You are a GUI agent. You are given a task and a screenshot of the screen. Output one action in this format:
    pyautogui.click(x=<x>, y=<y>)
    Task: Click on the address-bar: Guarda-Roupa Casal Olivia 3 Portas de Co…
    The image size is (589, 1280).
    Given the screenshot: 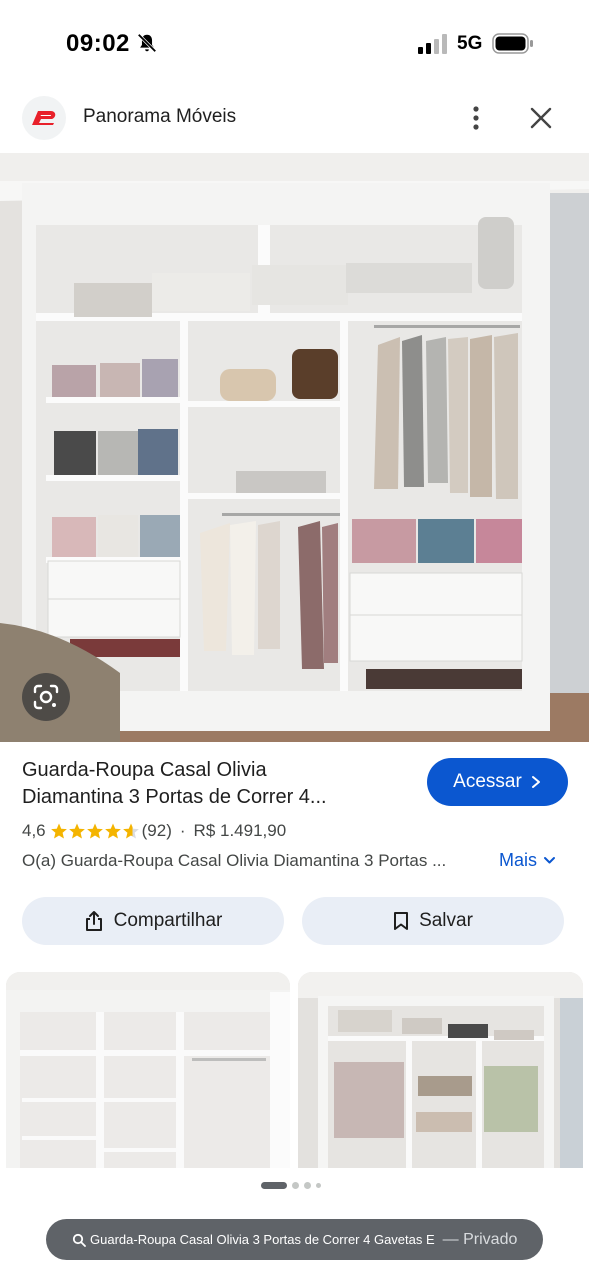 What is the action you would take?
    pyautogui.click(x=294, y=1239)
    